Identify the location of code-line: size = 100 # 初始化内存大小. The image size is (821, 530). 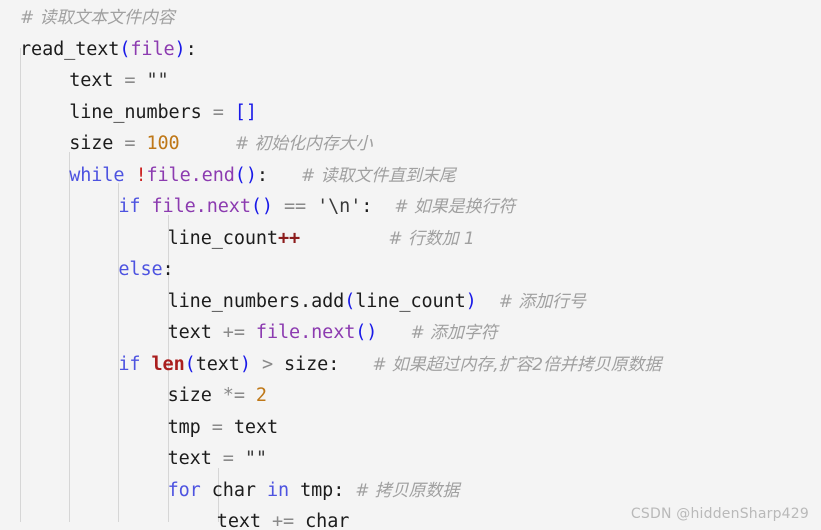
(410, 144).